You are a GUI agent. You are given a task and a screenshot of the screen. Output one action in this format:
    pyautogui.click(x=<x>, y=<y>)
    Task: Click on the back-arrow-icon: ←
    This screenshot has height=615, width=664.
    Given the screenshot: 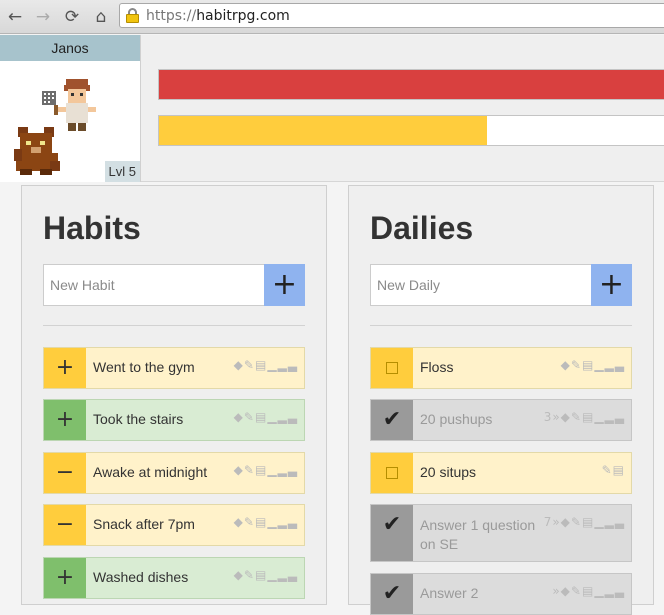 What is the action you would take?
    pyautogui.click(x=15, y=17)
    